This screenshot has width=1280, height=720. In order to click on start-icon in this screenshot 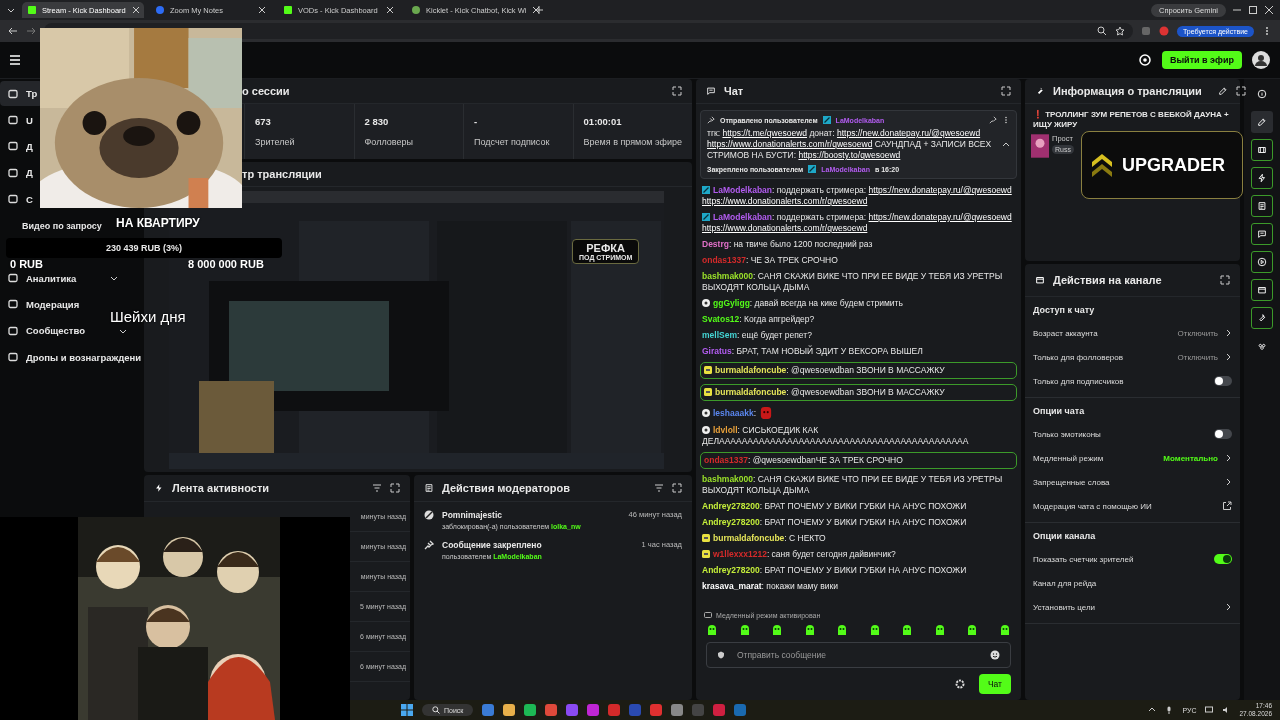, I will do `click(407, 710)`.